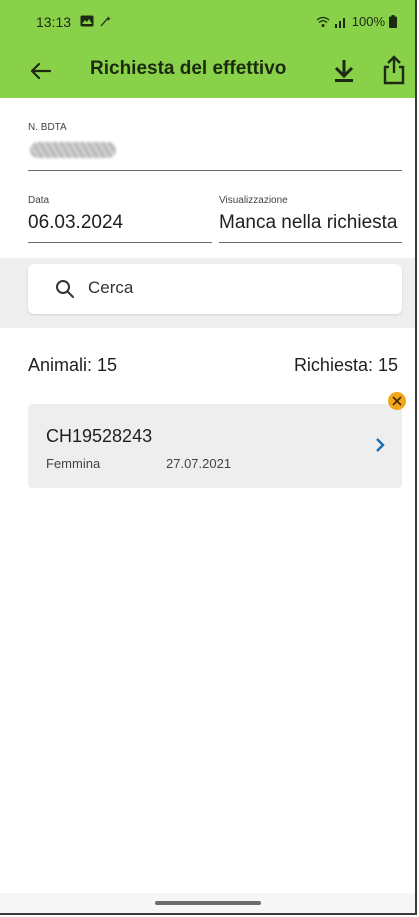 This screenshot has width=419, height=917. What do you see at coordinates (344, 71) in the screenshot?
I see `download-icon` at bounding box center [344, 71].